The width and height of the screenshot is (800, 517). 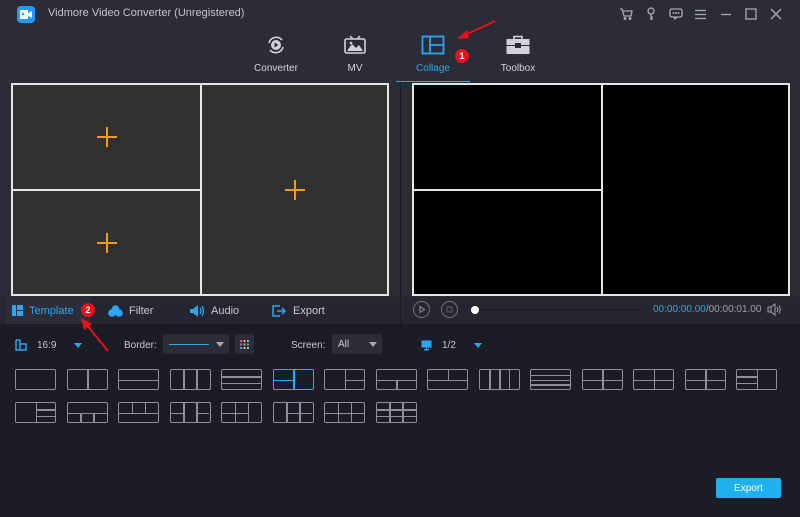 What do you see at coordinates (725, 14) in the screenshot?
I see `minimize-icon` at bounding box center [725, 14].